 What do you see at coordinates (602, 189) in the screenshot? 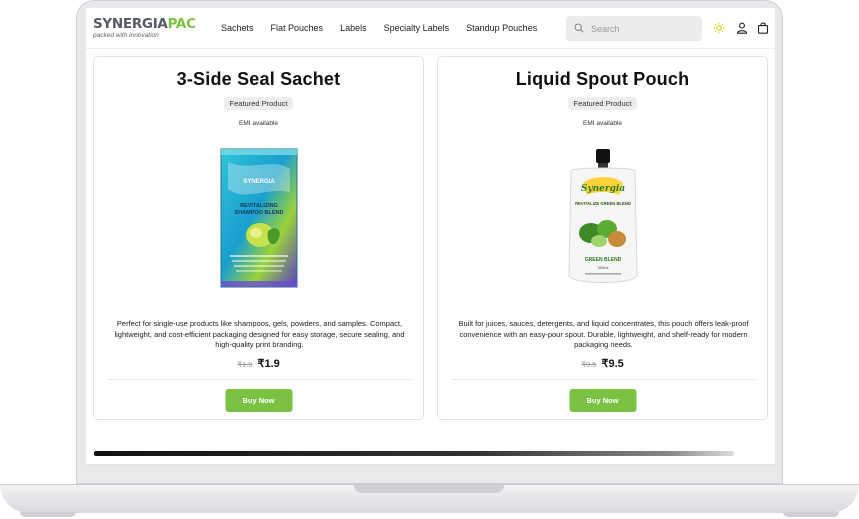
I see `pouch-brand-text: Synergia` at bounding box center [602, 189].